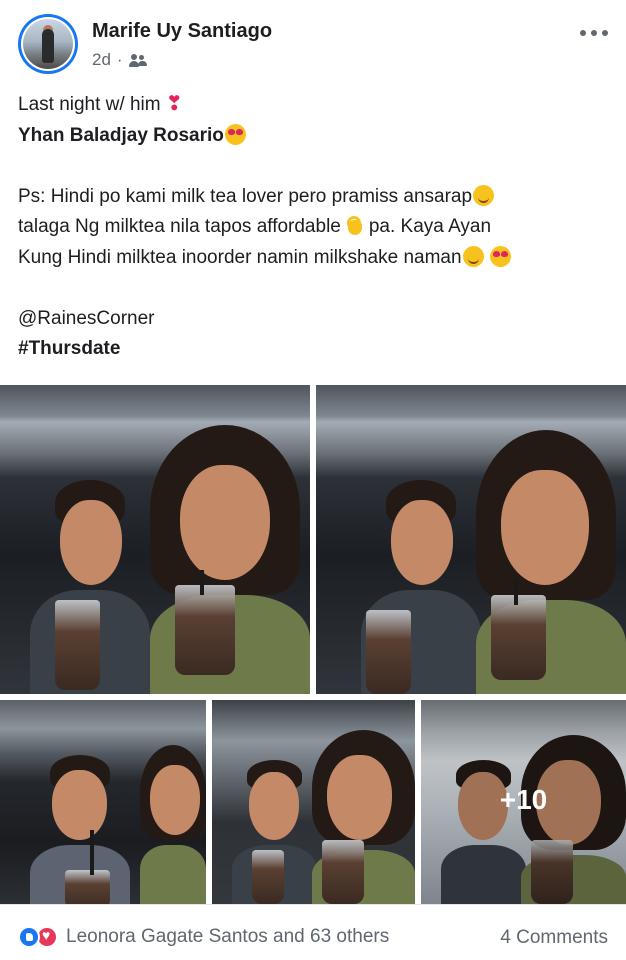 Image resolution: width=626 pixels, height=960 pixels. Describe the element at coordinates (101, 60) in the screenshot. I see `post-time: 2d` at that location.